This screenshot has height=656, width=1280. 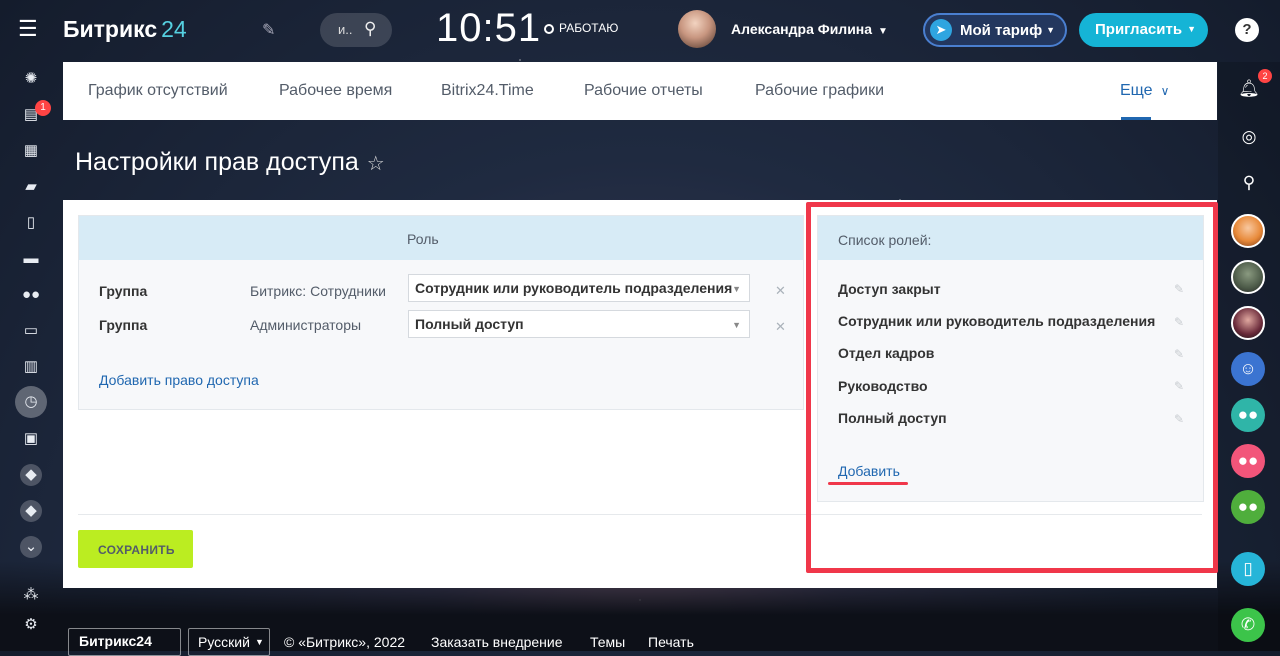 I want to click on clock-icon: ◷, so click(x=31, y=402).